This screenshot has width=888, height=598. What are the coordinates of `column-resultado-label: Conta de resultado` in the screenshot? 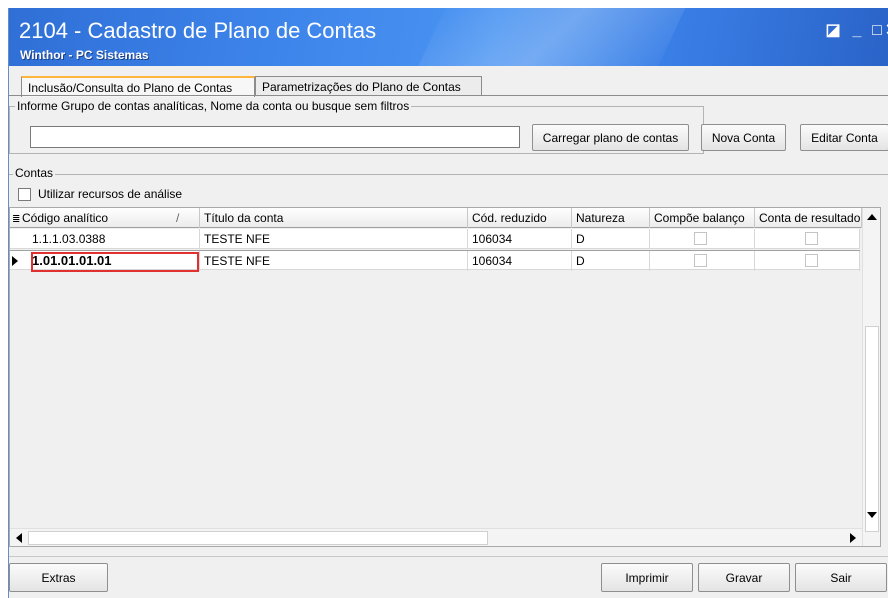 It's located at (810, 218).